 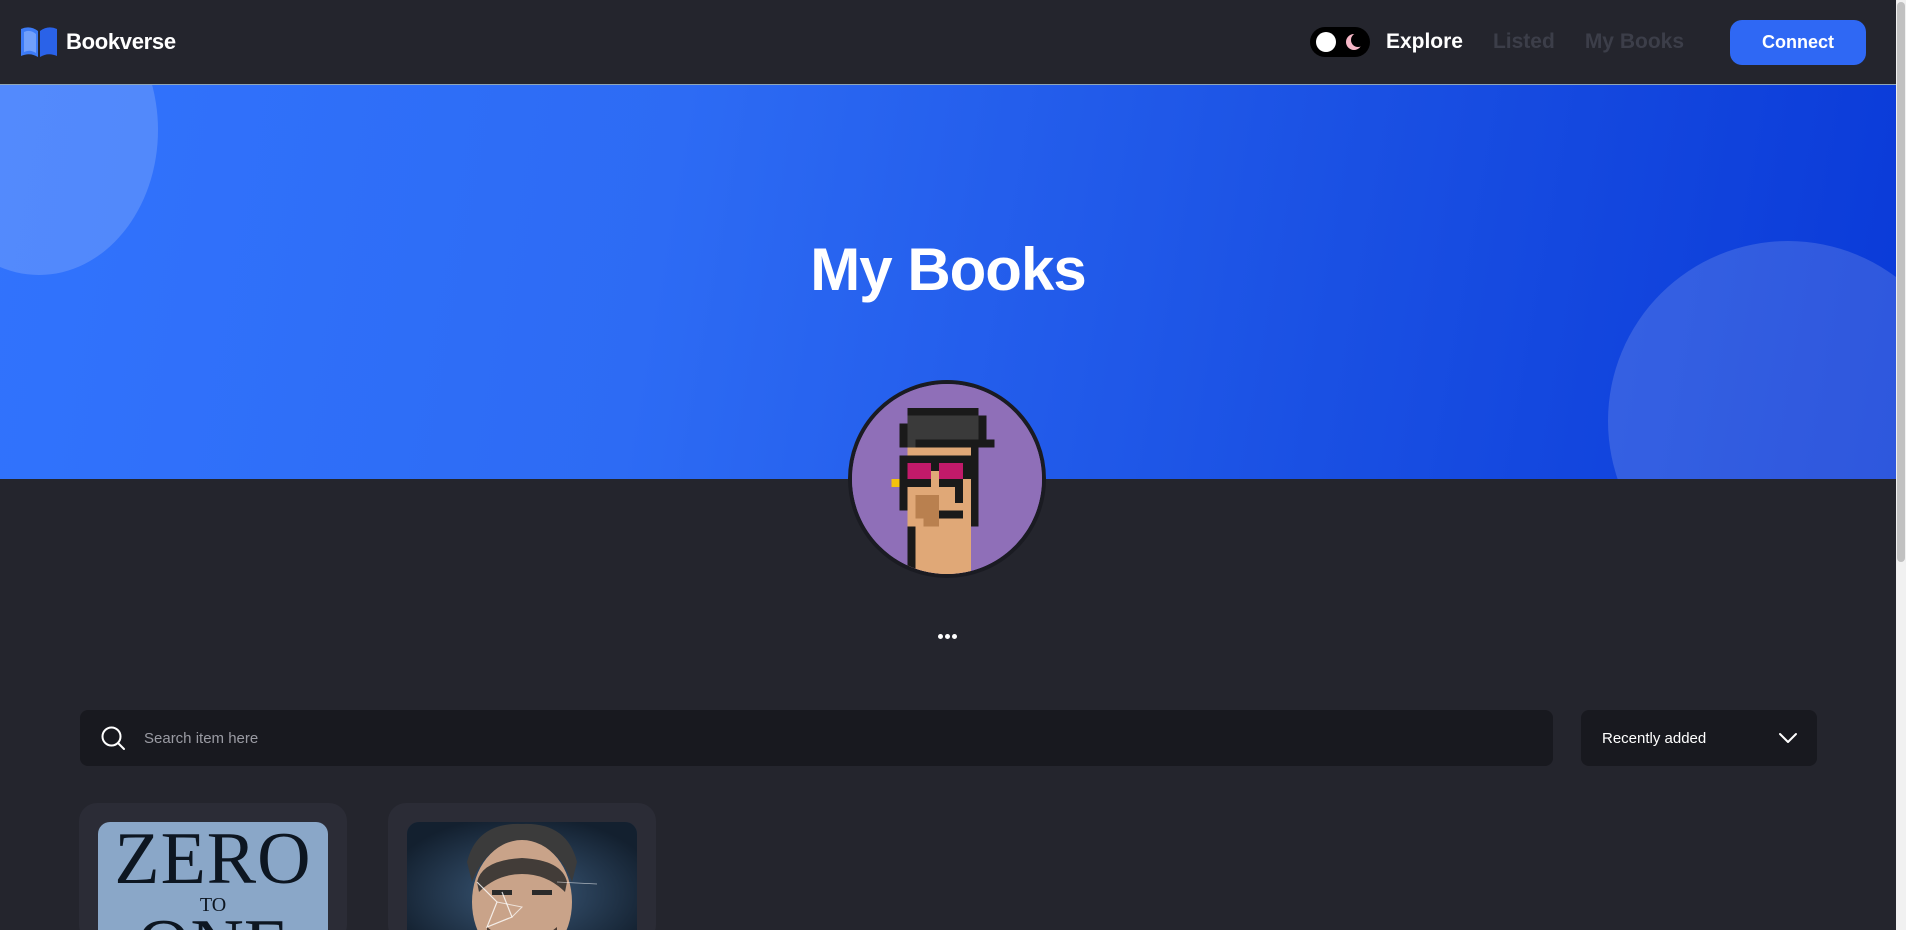 I want to click on book-card: ZERO TO ONE, so click(x=213, y=866).